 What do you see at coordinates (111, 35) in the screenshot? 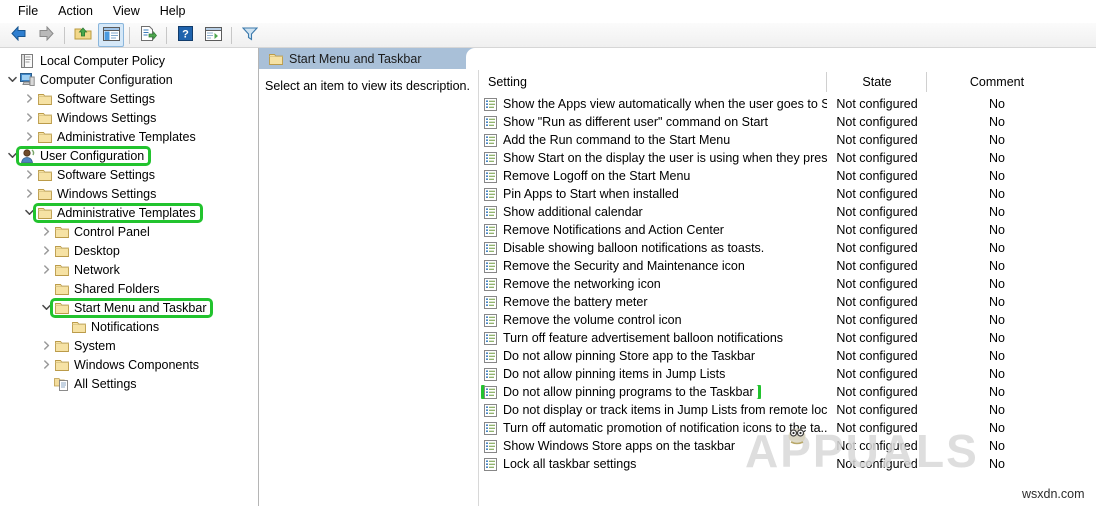
I see `show-hide-console-tree-button` at bounding box center [111, 35].